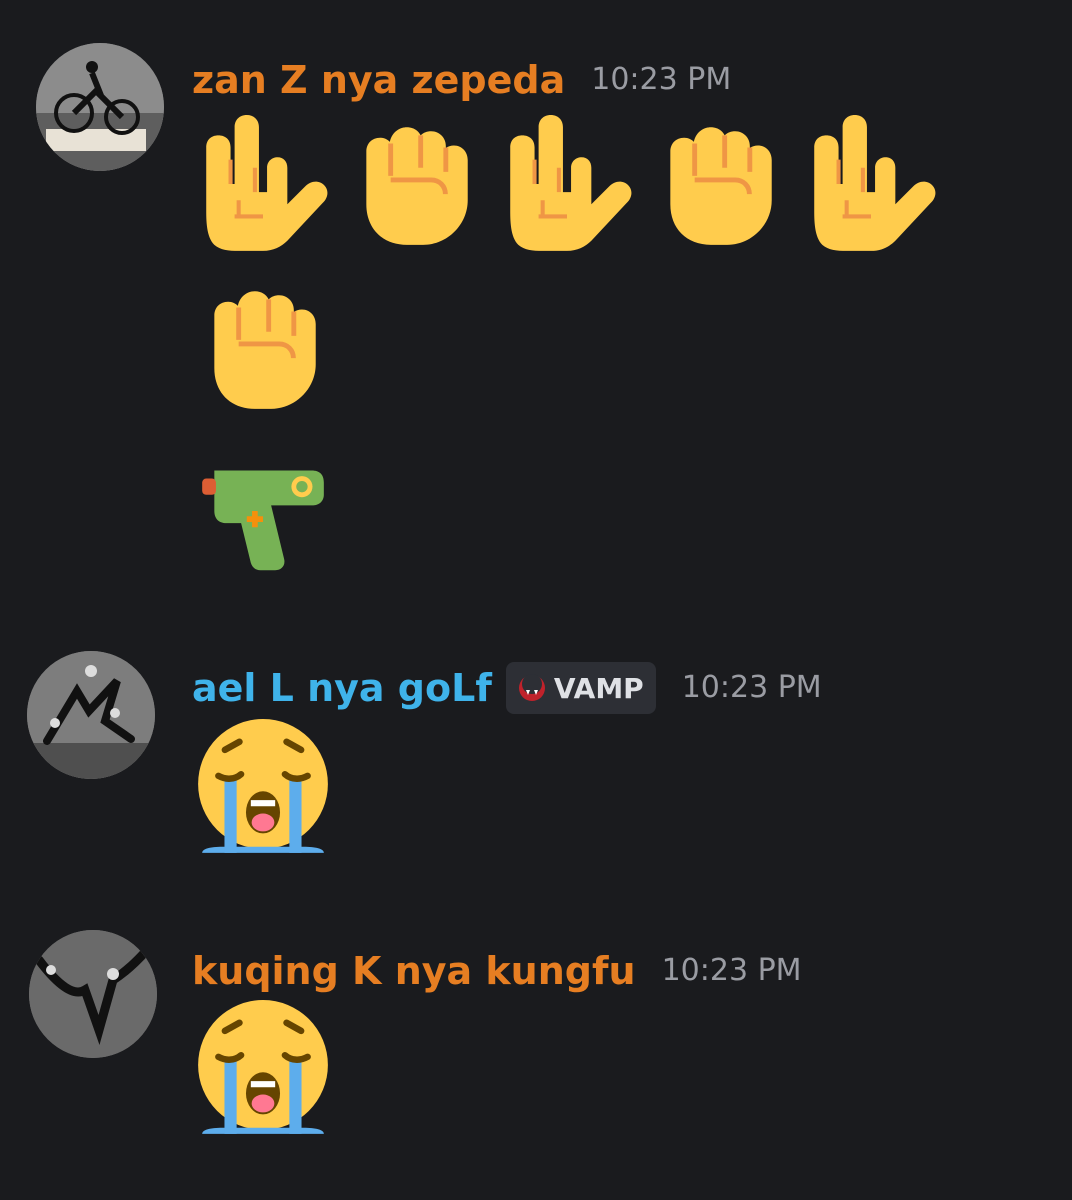  Describe the element at coordinates (532, 688) in the screenshot. I see `vamp-fangs-icon` at that location.